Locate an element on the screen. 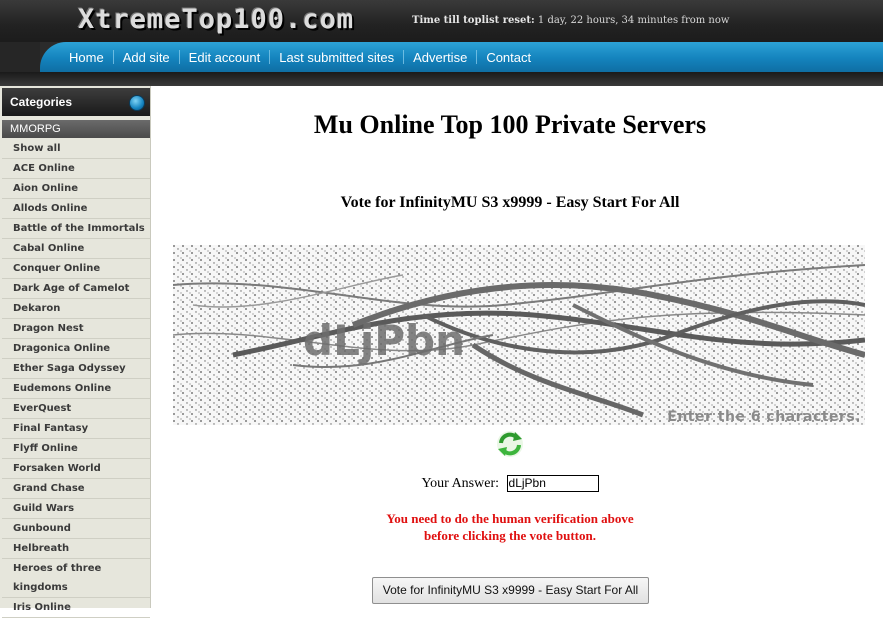 The height and width of the screenshot is (618, 883). category-item: Iris Online is located at coordinates (76, 608).